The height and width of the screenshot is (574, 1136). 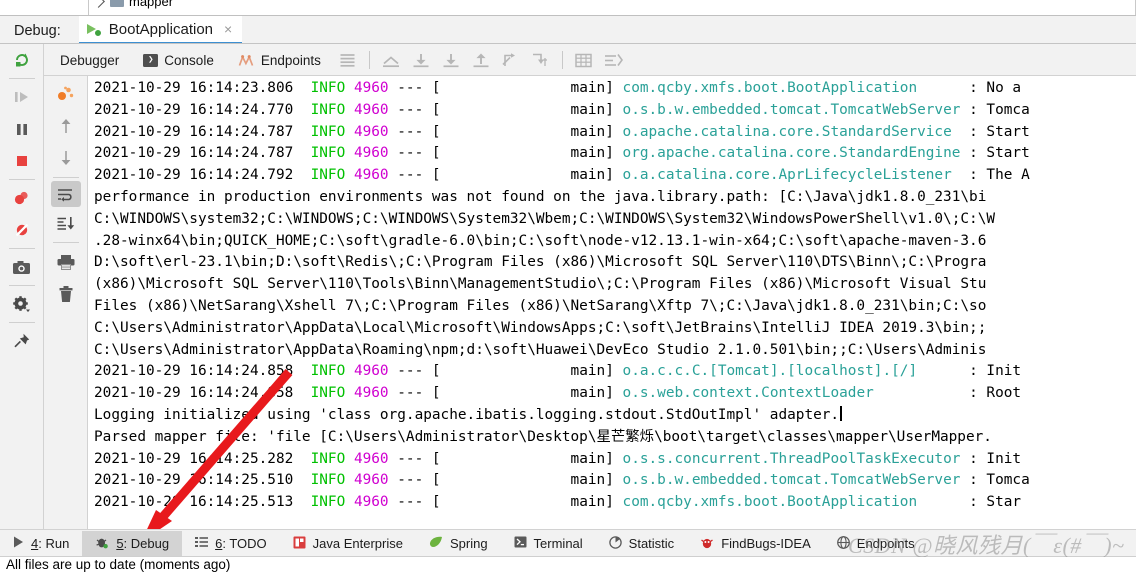 I want to click on screenshot-icon, so click(x=22, y=267).